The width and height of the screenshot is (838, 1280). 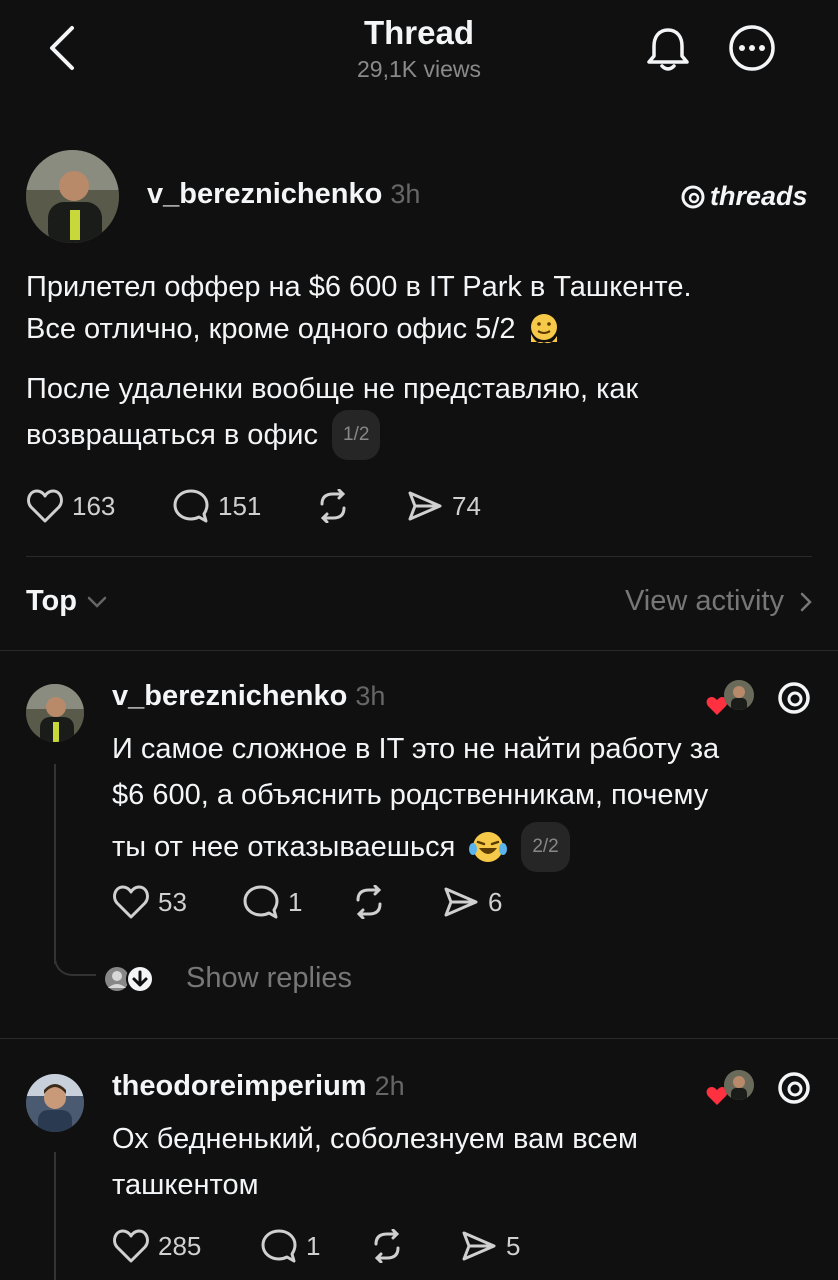 What do you see at coordinates (356, 435) in the screenshot?
I see `page-indicator: 1/2` at bounding box center [356, 435].